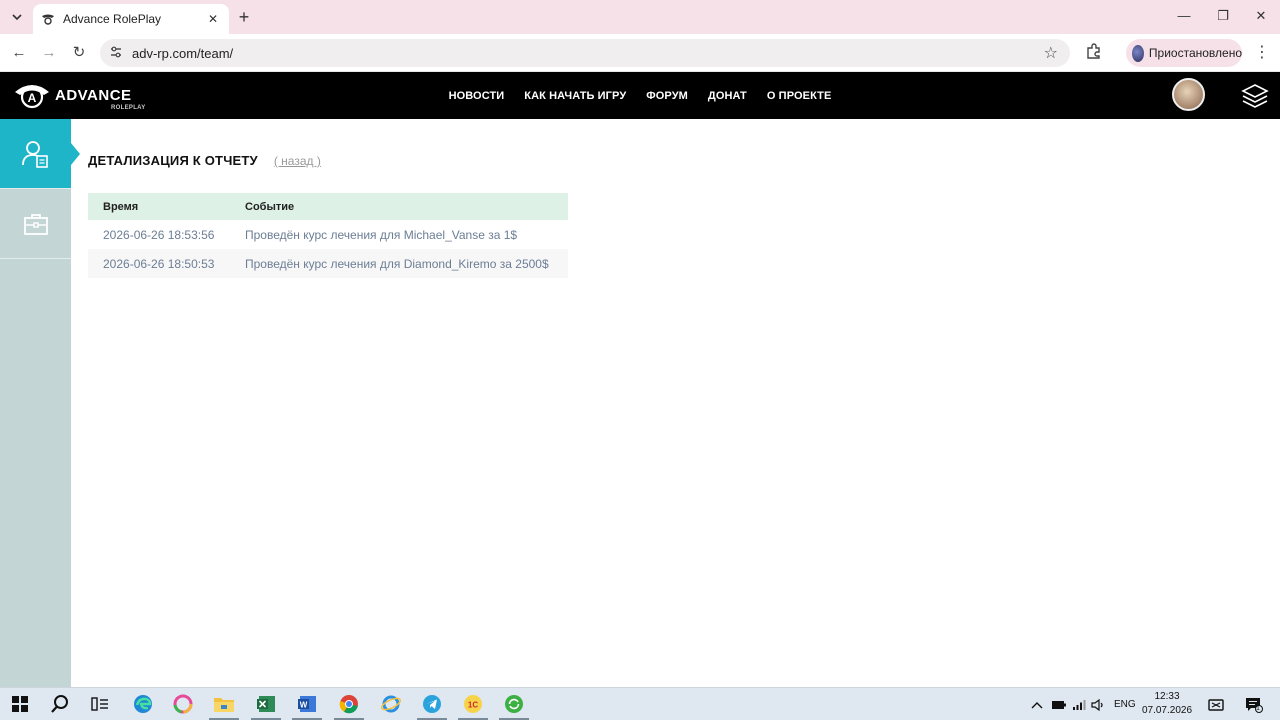 The height and width of the screenshot is (720, 1280). I want to click on left-sidebar, so click(40, 403).